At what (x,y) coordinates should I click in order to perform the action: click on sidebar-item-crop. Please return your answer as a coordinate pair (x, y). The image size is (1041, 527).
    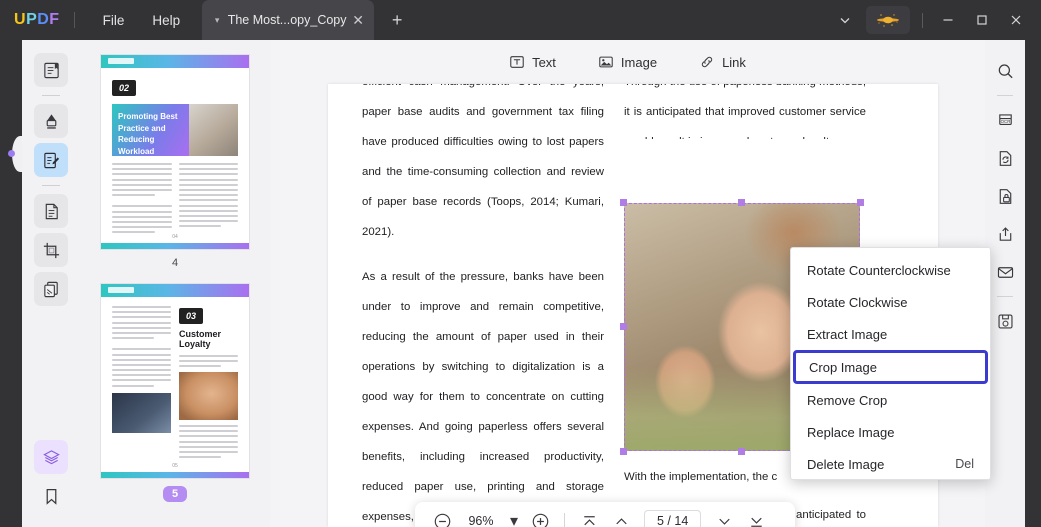
    Looking at the image, I should click on (51, 250).